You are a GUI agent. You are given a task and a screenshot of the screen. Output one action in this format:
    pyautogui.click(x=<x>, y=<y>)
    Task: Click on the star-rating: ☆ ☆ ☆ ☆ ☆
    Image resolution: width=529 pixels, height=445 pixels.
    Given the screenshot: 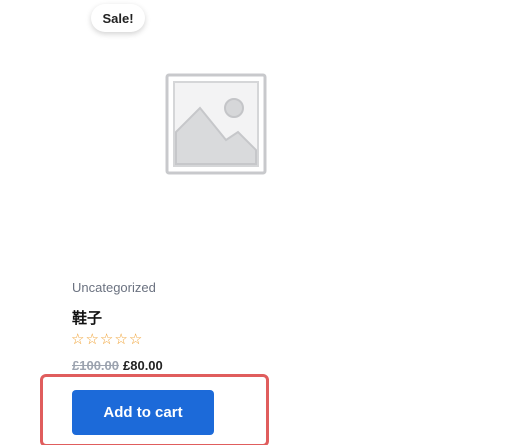 What is the action you would take?
    pyautogui.click(x=106, y=340)
    